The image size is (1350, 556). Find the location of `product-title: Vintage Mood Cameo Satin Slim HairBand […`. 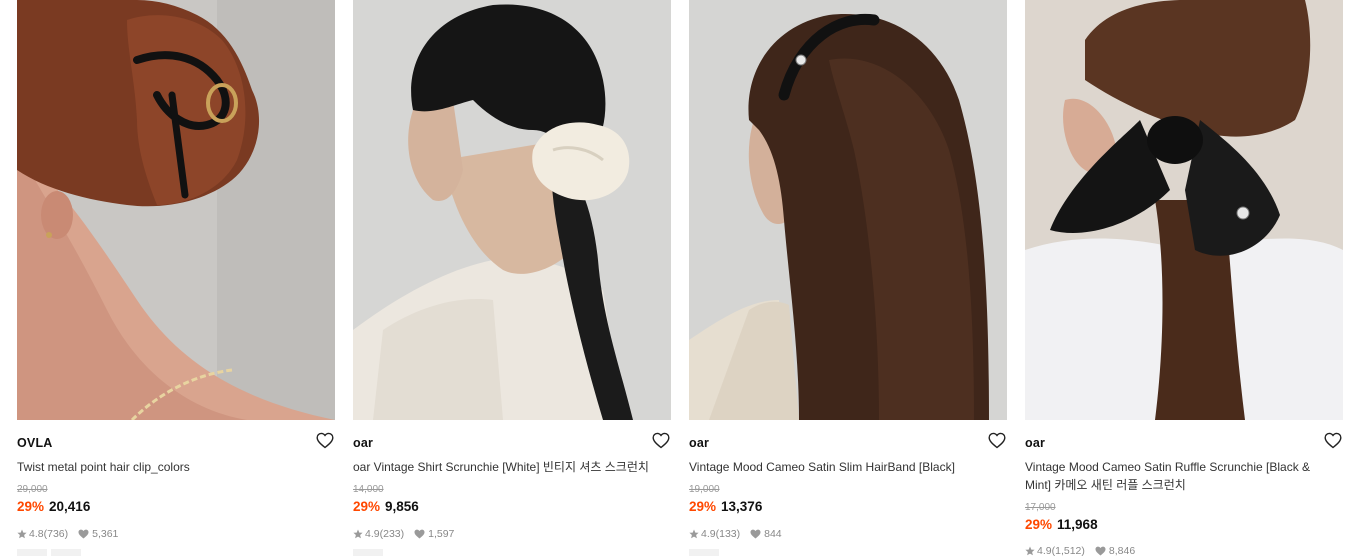

product-title: Vintage Mood Cameo Satin Slim HairBand [… is located at coordinates (844, 467).